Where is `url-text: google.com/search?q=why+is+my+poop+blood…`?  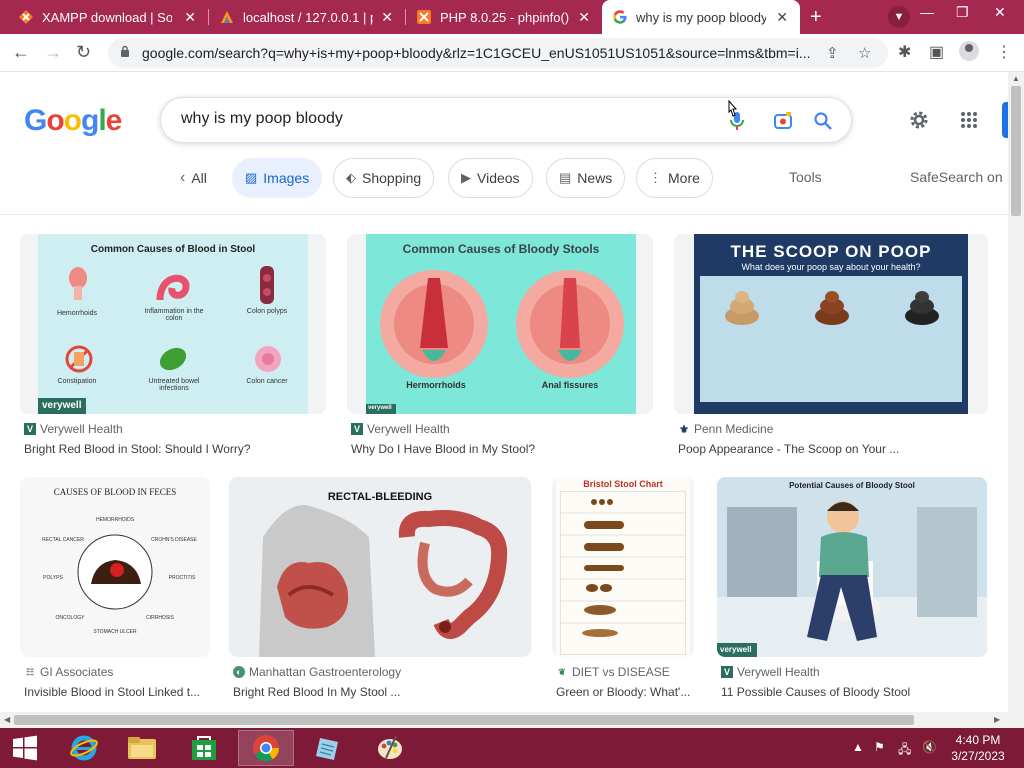
url-text: google.com/search?q=why+is+my+poop+blood… is located at coordinates (477, 53).